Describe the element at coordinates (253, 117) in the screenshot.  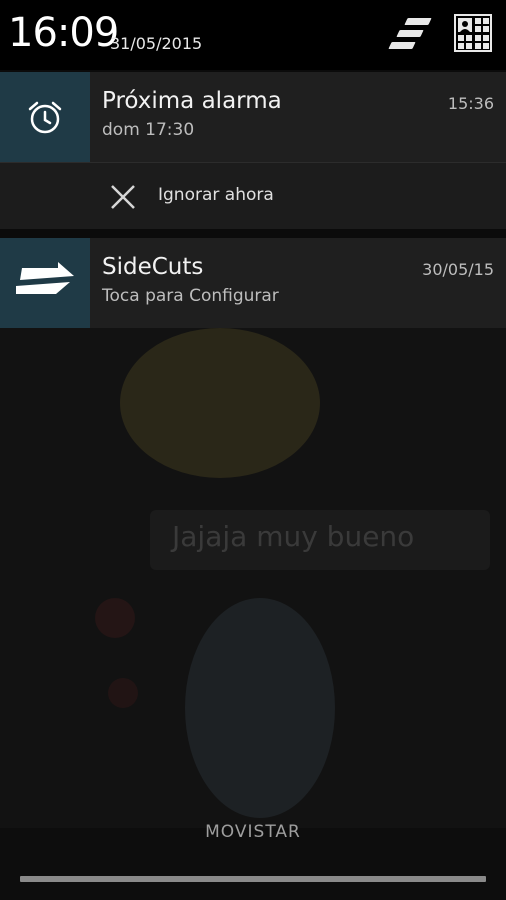
I see `notification-alarm: Próxima alarma dom 17:30 15:36` at that location.